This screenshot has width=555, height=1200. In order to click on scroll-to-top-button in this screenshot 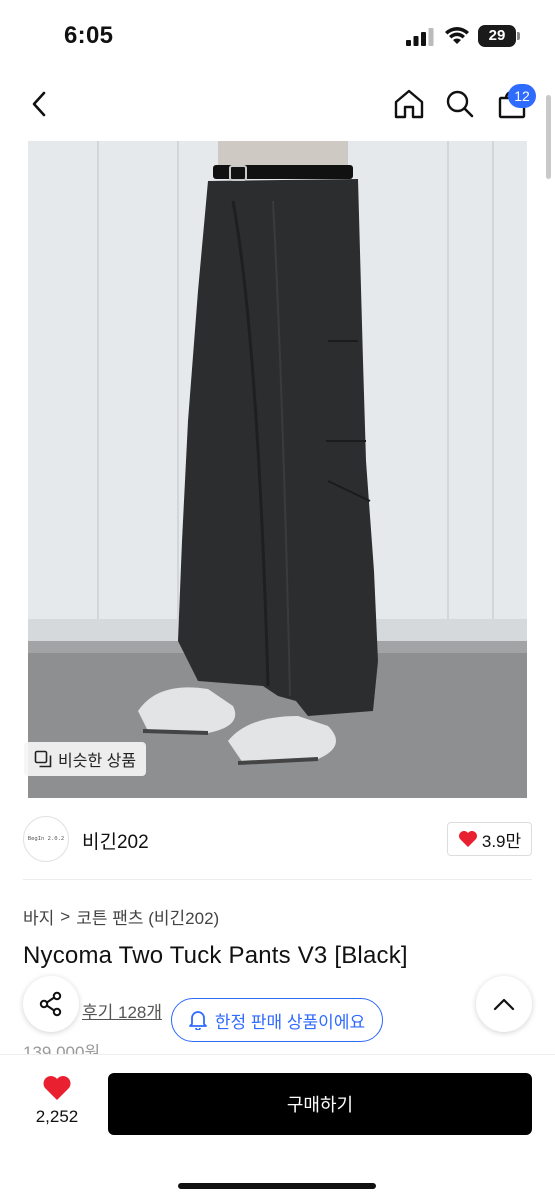, I will do `click(504, 1004)`.